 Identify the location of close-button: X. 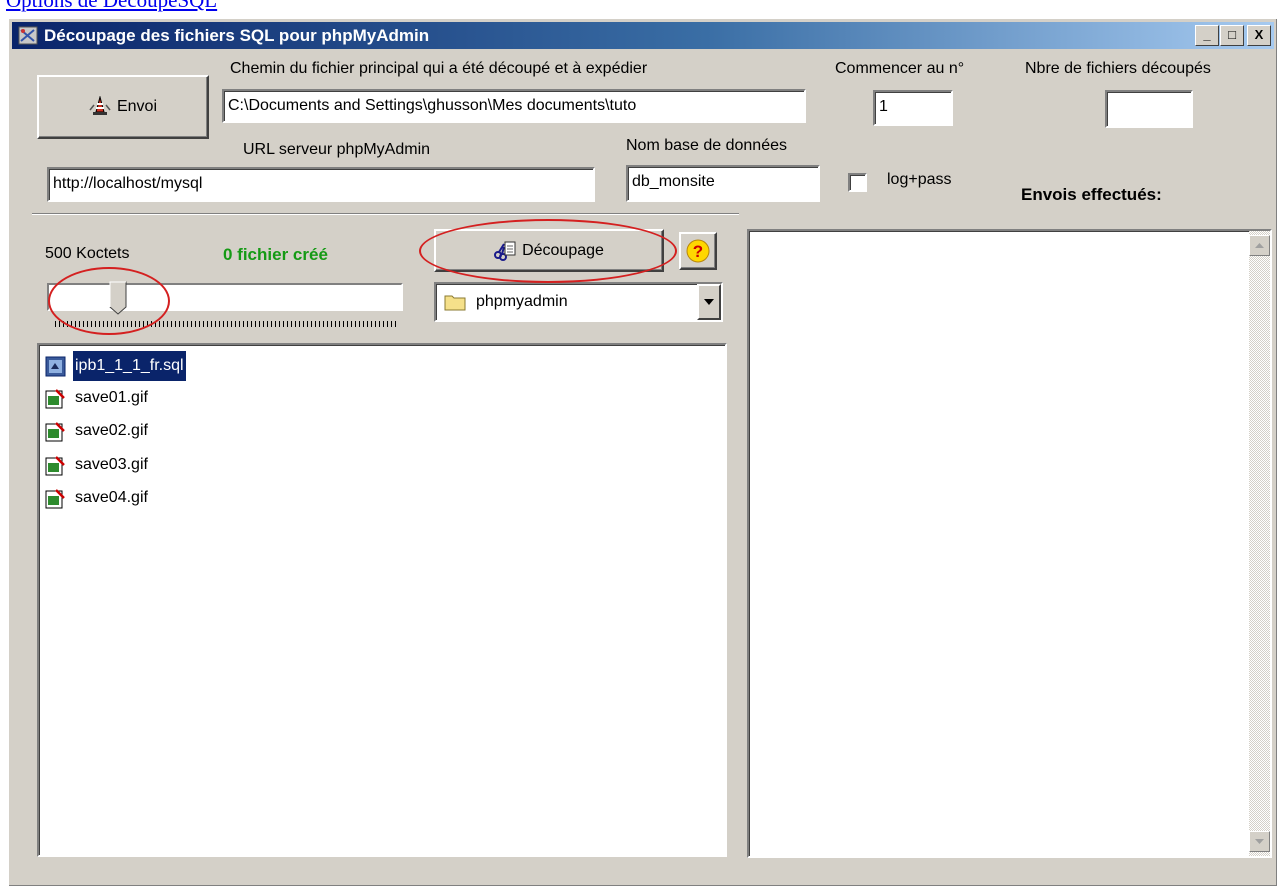
(1259, 35).